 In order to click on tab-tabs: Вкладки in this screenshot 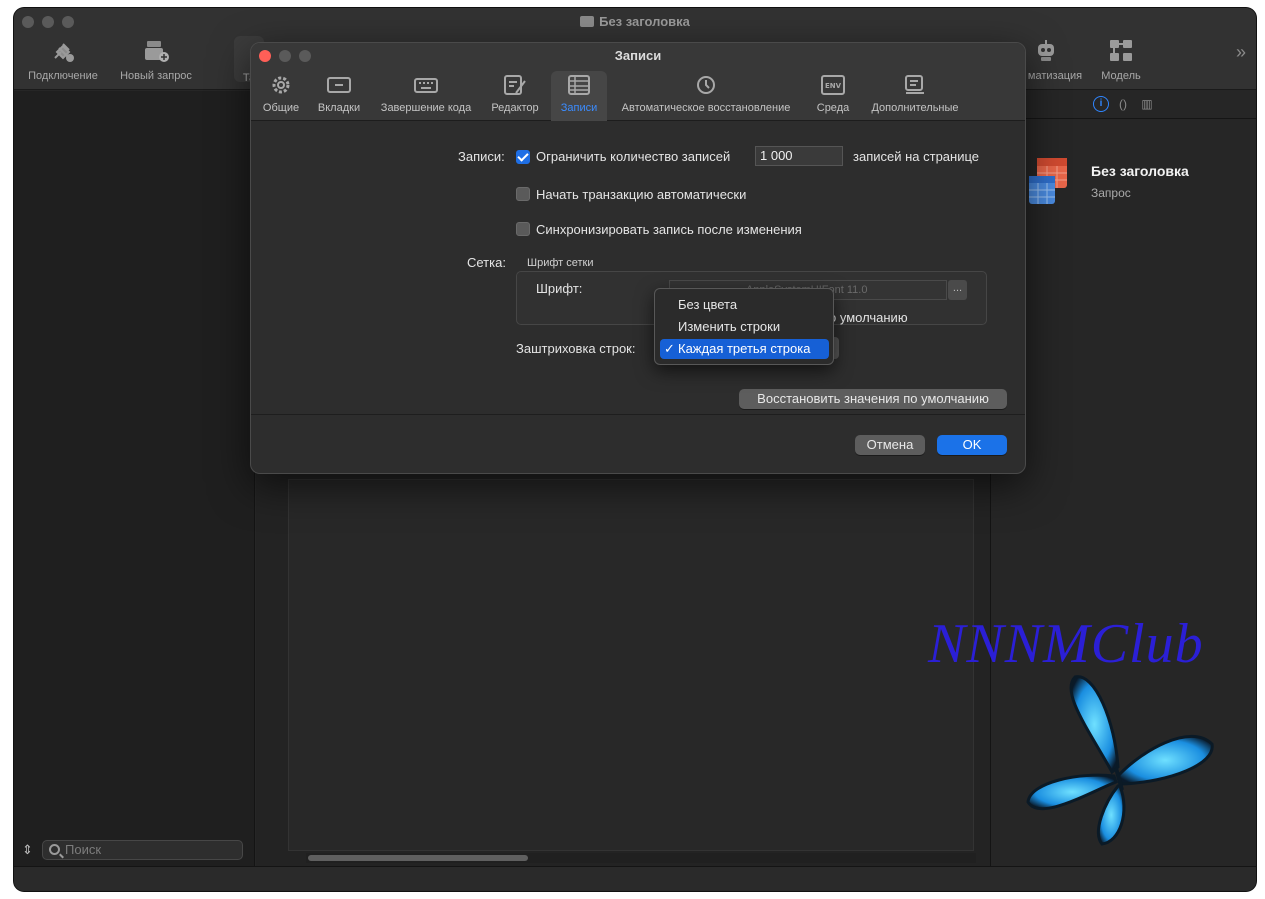, I will do `click(339, 96)`.